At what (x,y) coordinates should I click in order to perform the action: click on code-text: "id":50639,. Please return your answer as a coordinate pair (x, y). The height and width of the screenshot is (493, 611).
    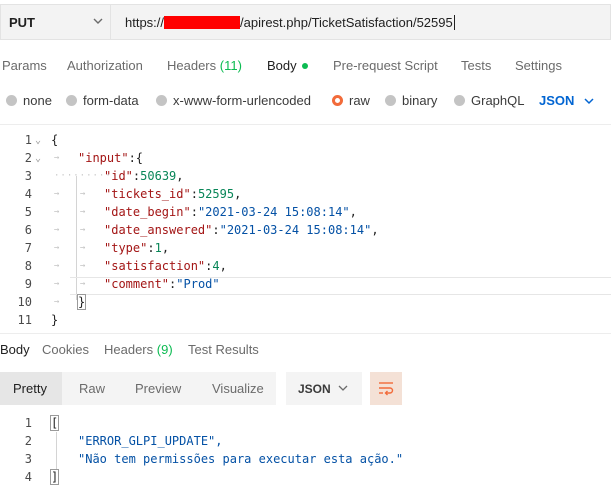
    Looking at the image, I should click on (144, 176).